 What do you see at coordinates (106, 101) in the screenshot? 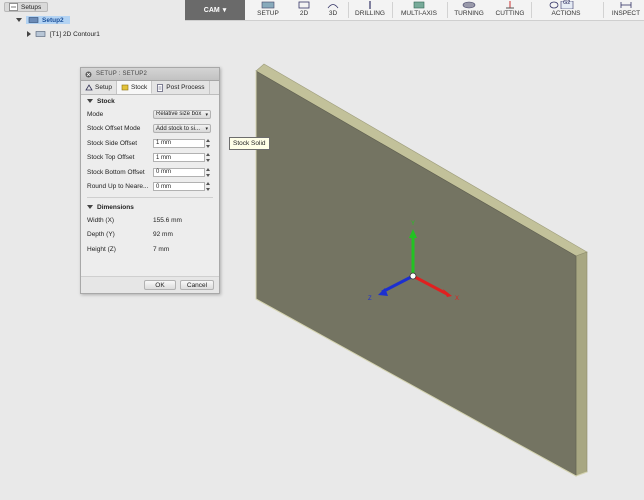
I see `stock-section-title: Stock` at bounding box center [106, 101].